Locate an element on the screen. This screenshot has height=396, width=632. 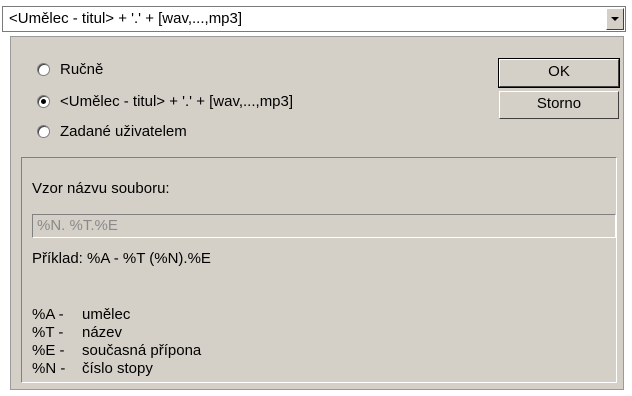
legend-code: %E - is located at coordinates (48, 350).